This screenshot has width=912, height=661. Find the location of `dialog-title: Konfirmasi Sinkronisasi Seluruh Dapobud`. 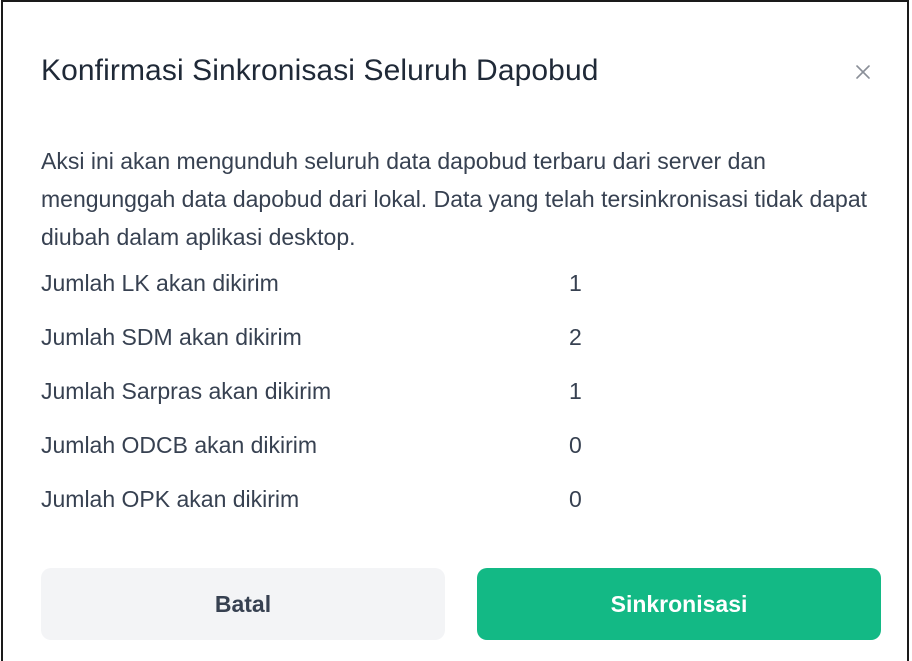

dialog-title: Konfirmasi Sinkronisasi Seluruh Dapobud is located at coordinates (320, 70).